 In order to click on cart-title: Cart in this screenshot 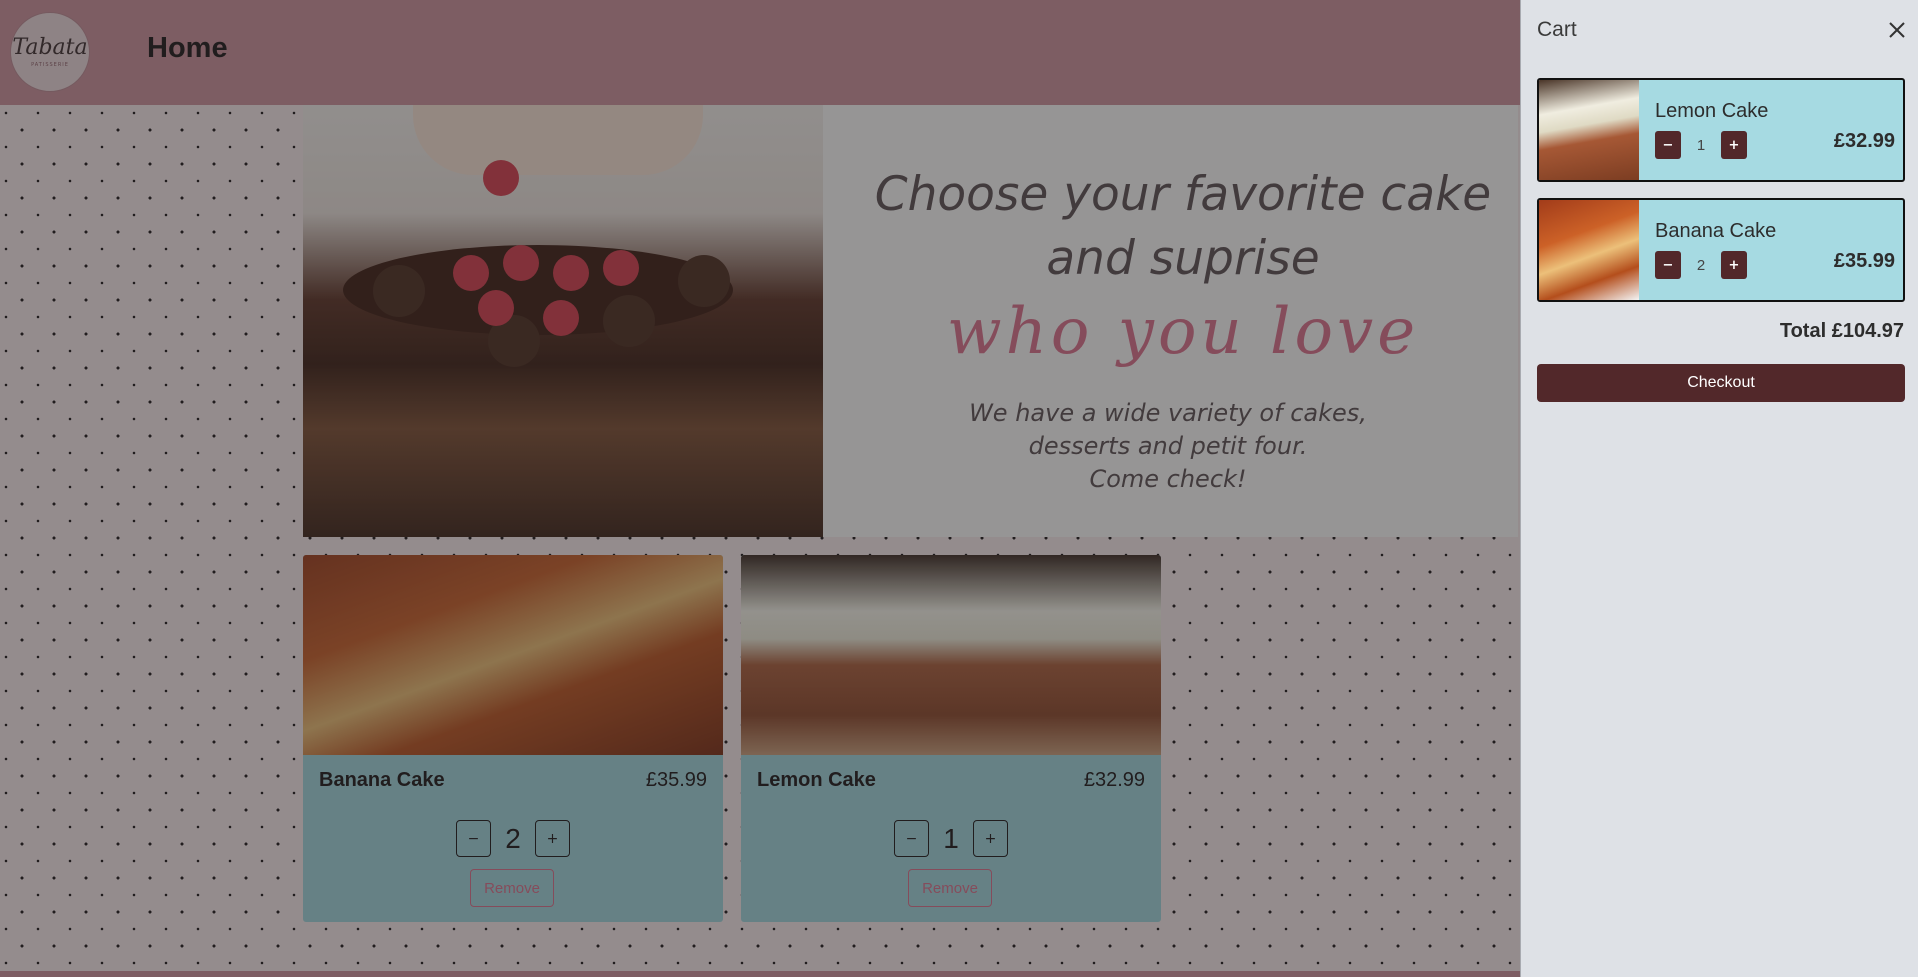, I will do `click(1557, 29)`.